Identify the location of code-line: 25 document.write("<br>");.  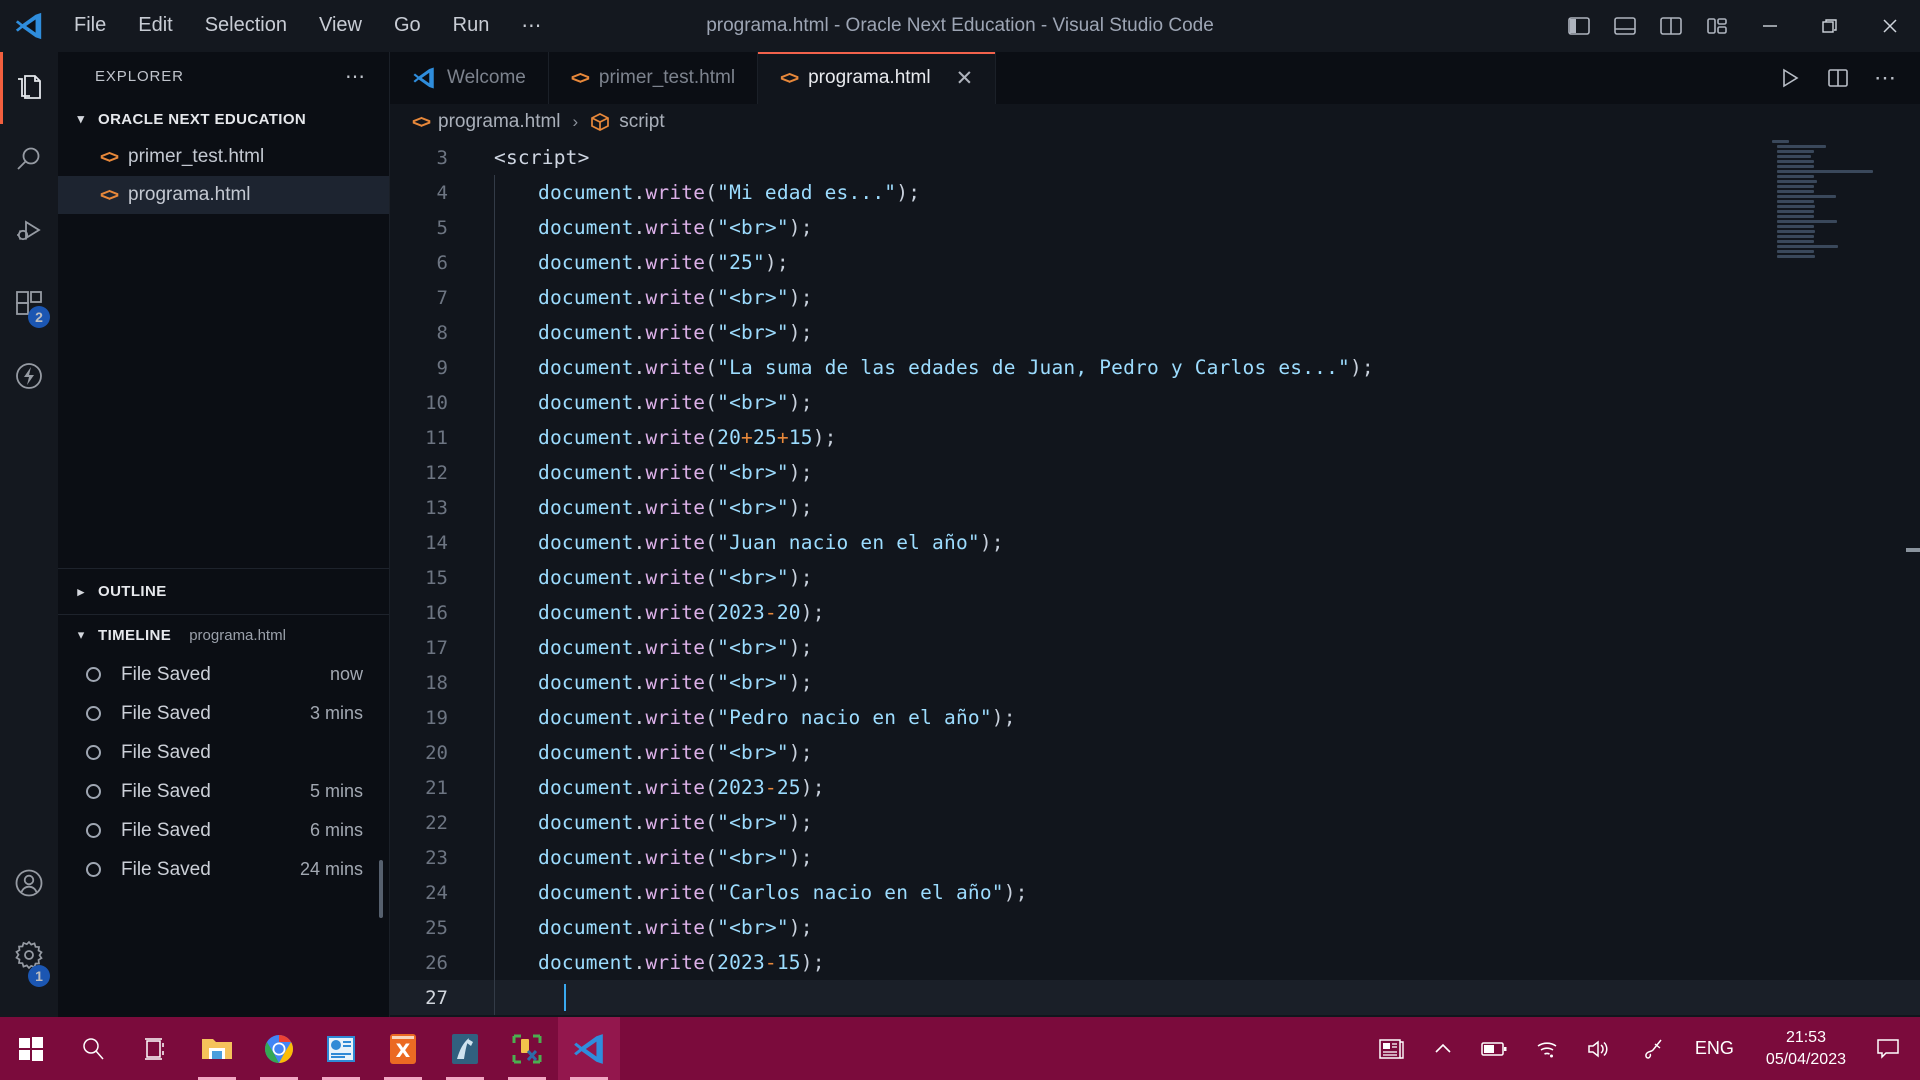
(1155, 927).